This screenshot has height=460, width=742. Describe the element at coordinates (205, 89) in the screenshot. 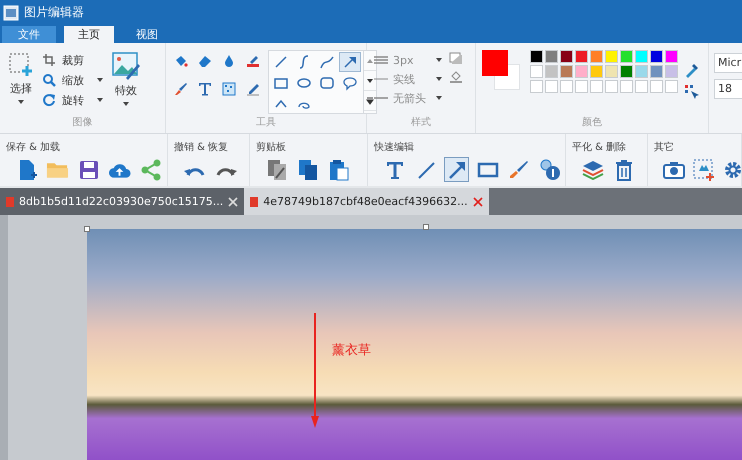

I see `text-tool-icon` at that location.